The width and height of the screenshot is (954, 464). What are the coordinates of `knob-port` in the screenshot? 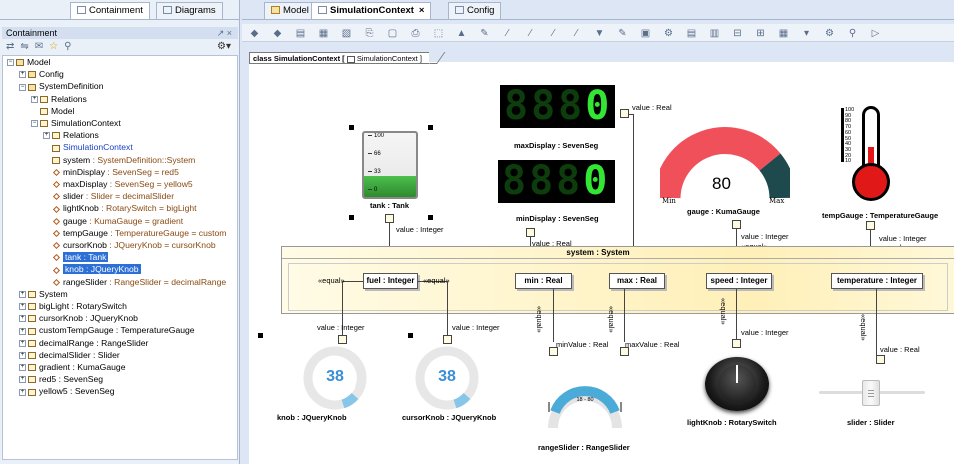 It's located at (342, 339).